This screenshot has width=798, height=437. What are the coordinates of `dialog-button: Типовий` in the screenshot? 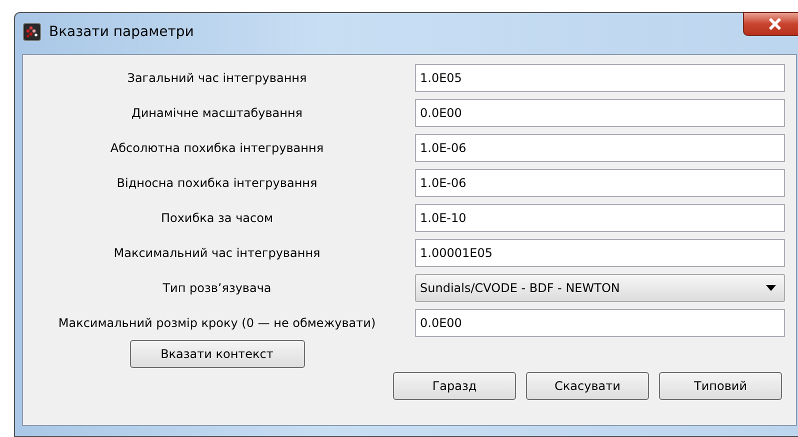 It's located at (720, 386).